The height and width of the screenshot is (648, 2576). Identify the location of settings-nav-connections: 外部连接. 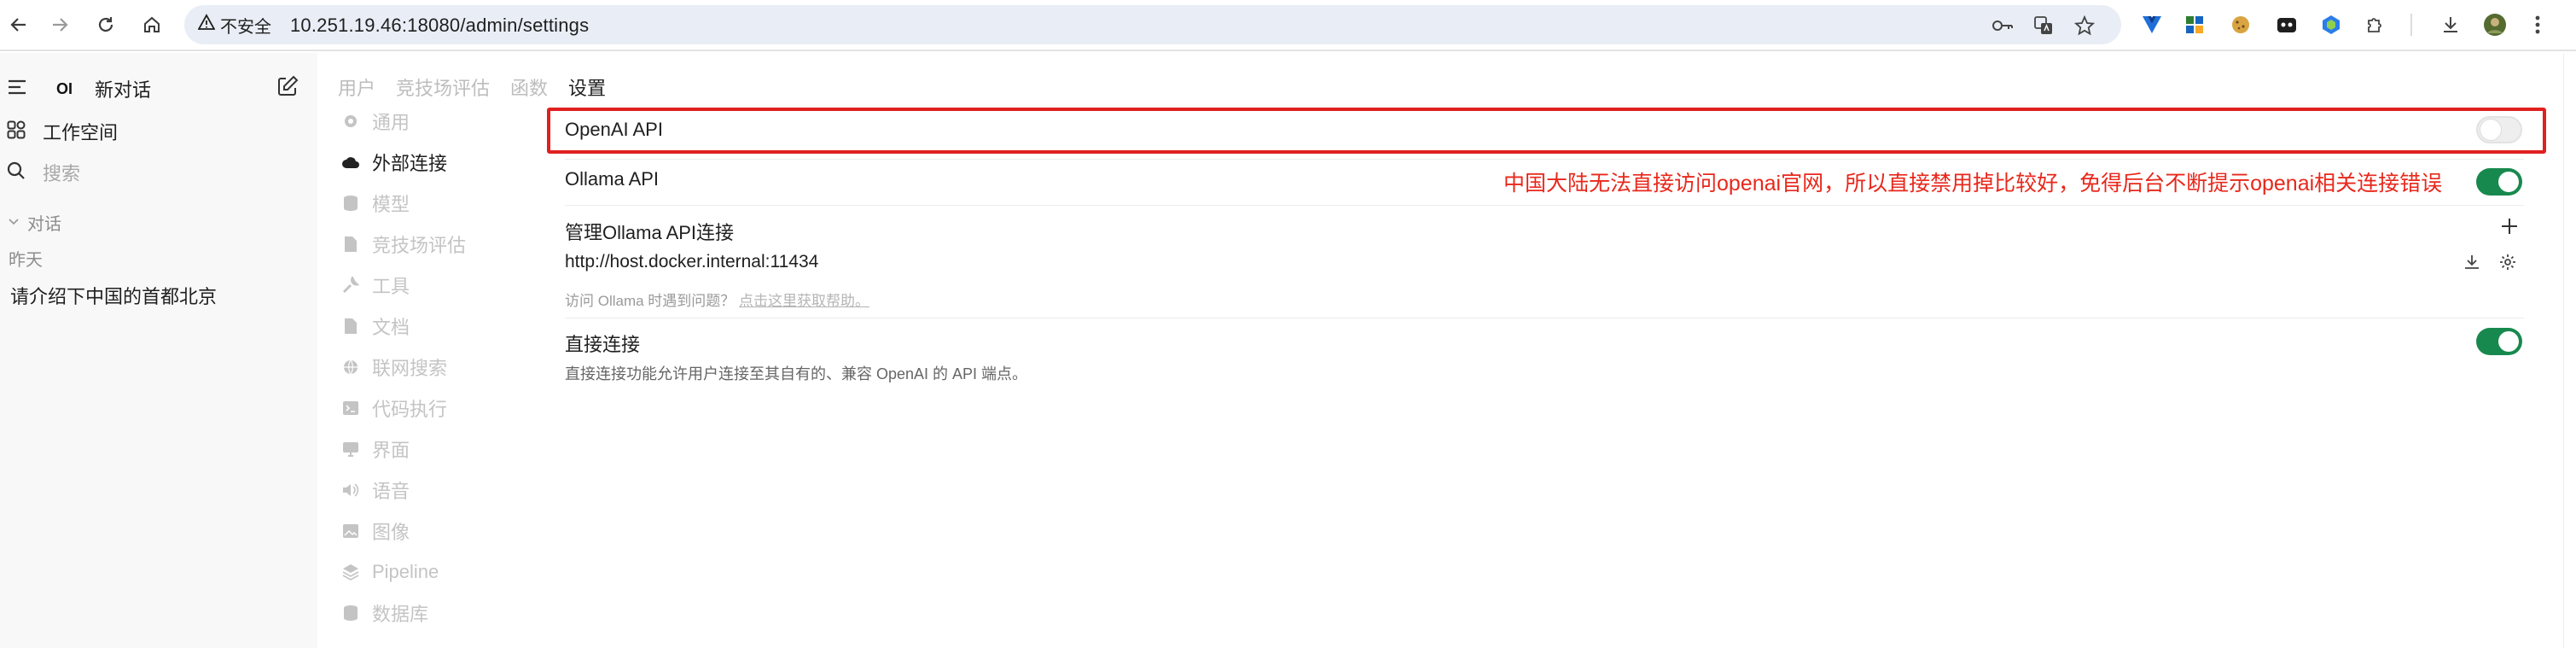
(394, 162).